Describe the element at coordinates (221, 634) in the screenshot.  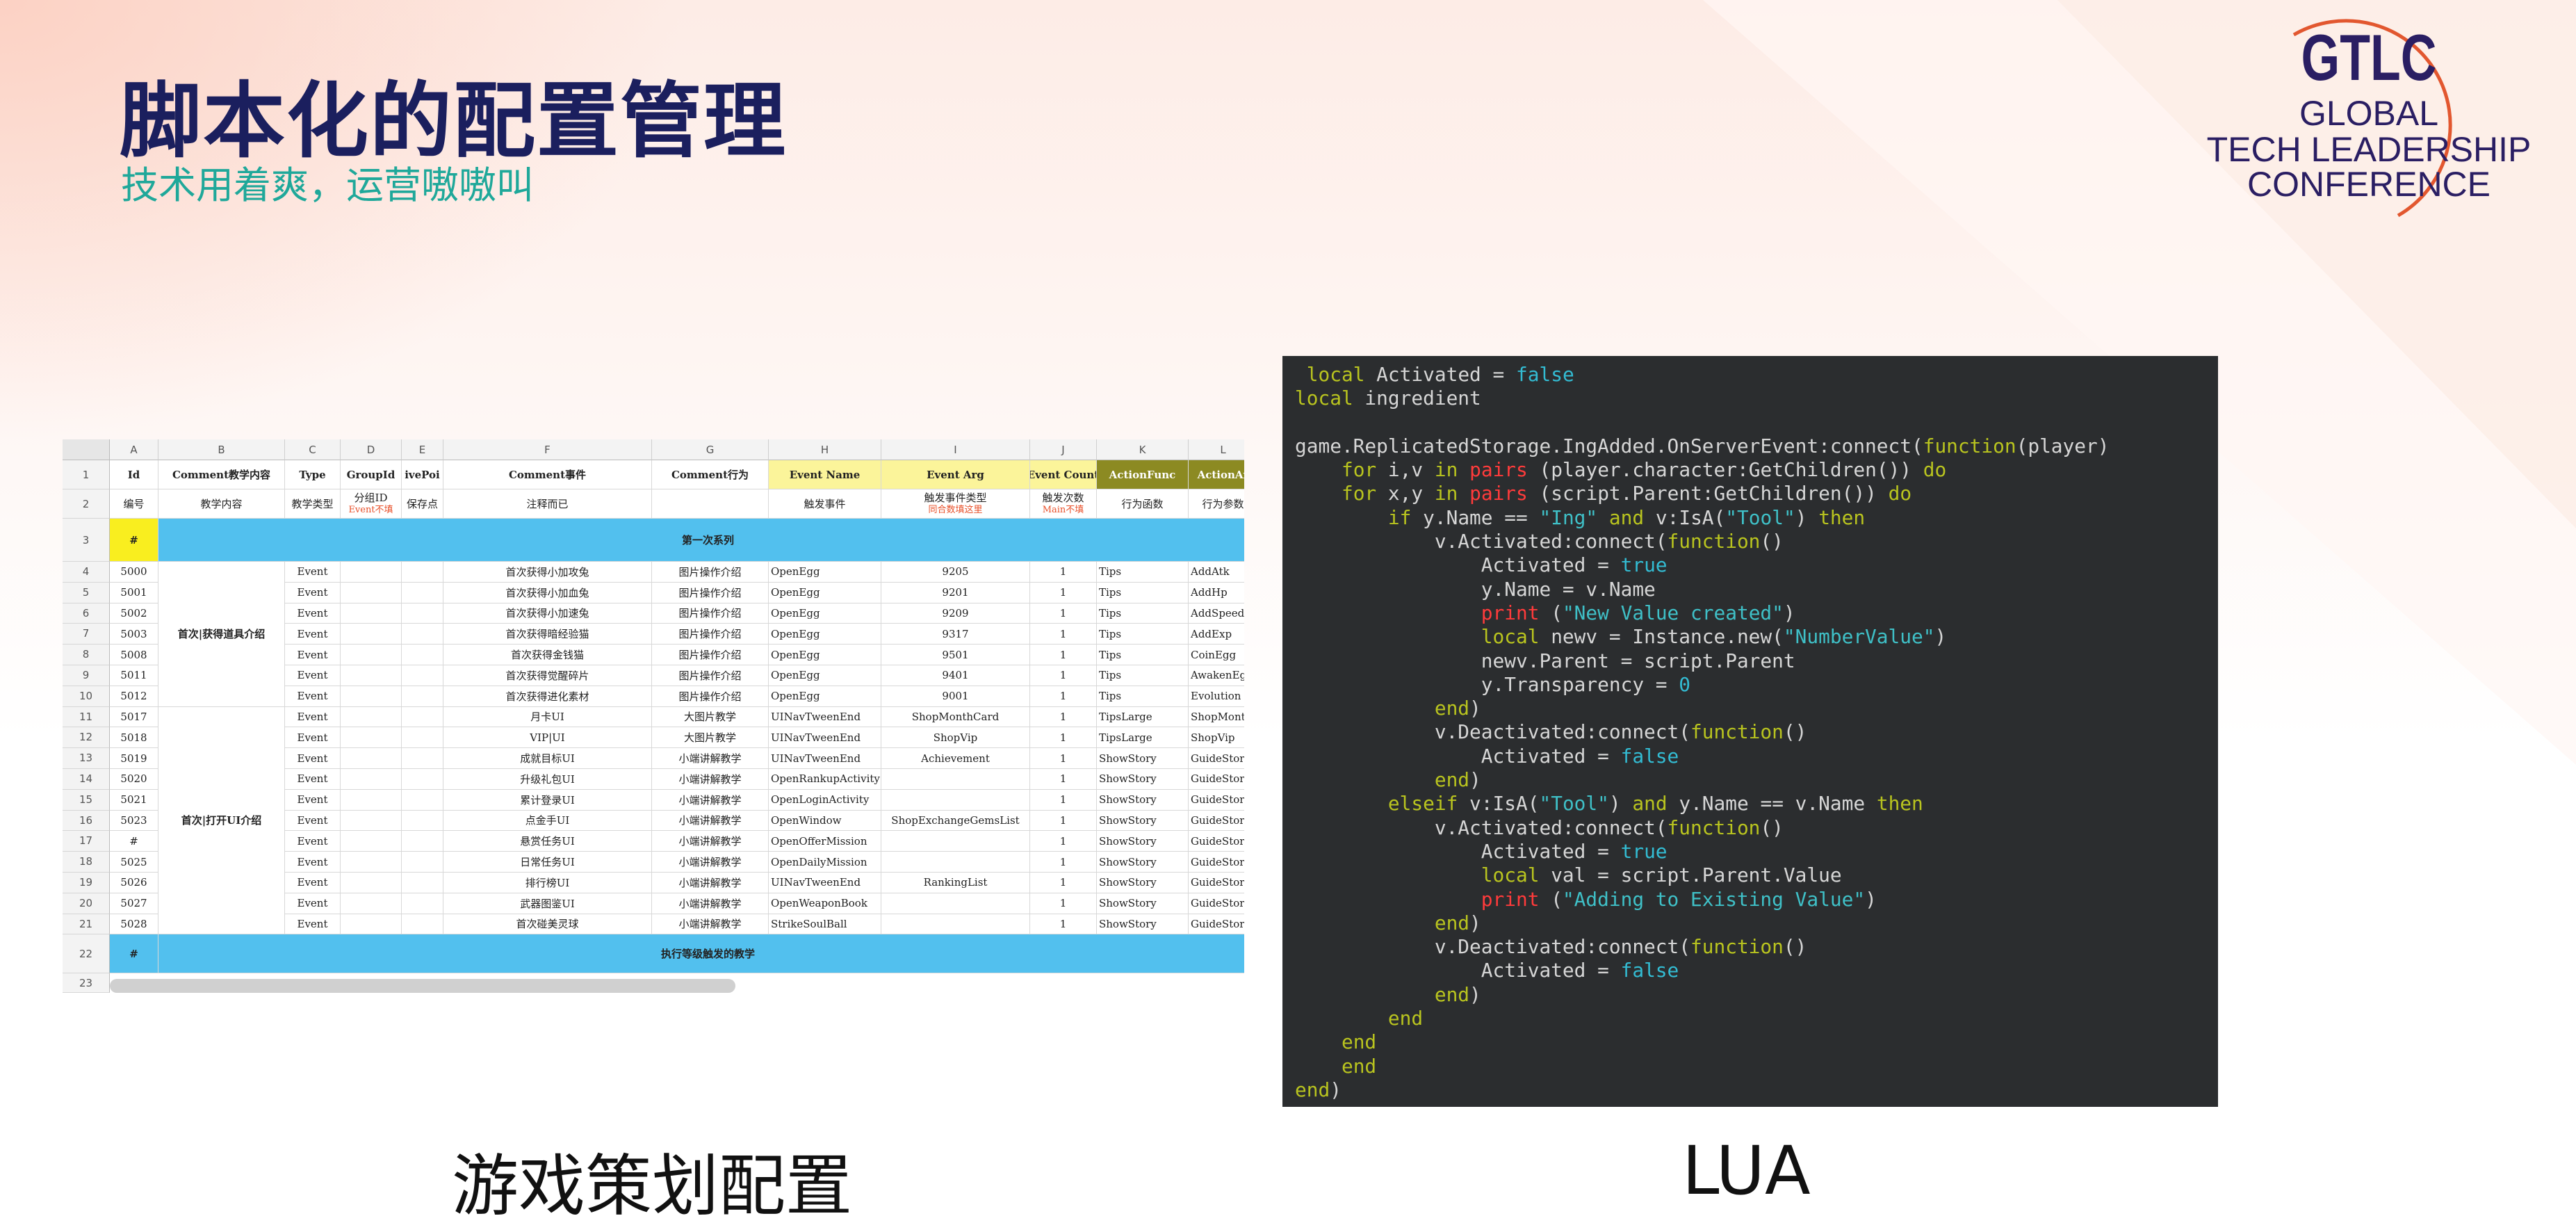
I see `group-label: 首次|获得道具介绍` at that location.